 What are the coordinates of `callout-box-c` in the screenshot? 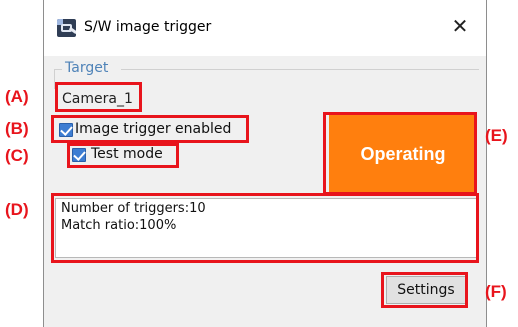 It's located at (123, 155).